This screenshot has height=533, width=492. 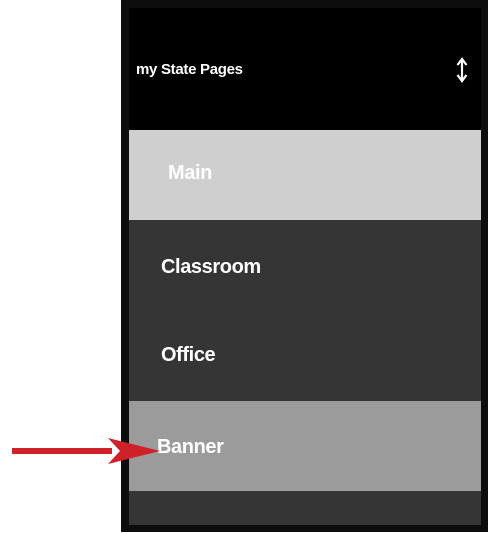 What do you see at coordinates (188, 355) in the screenshot?
I see `menu-item-label: Office` at bounding box center [188, 355].